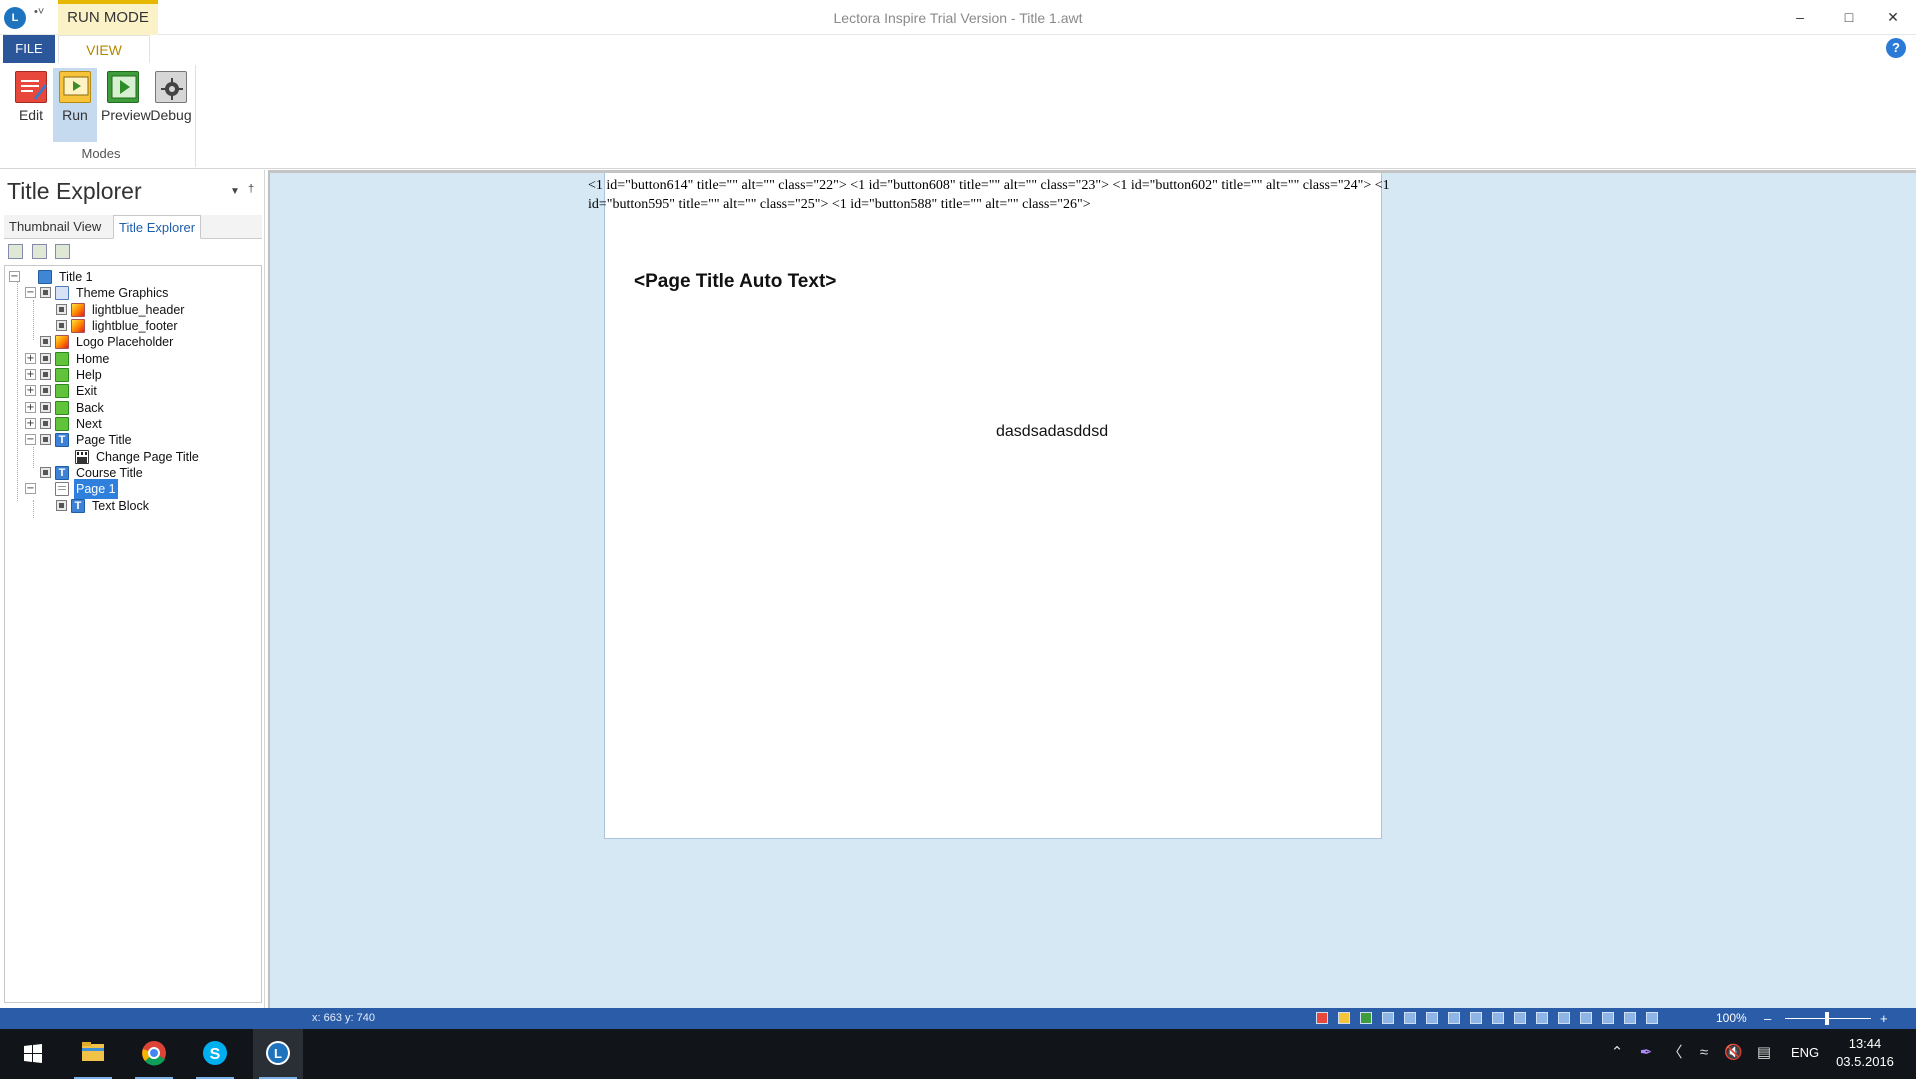 This screenshot has width=1916, height=1079. What do you see at coordinates (1827, 1018) in the screenshot?
I see `zoom-slider-thumb` at bounding box center [1827, 1018].